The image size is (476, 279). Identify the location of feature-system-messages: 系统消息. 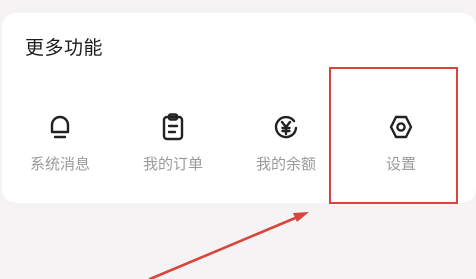
(60, 148).